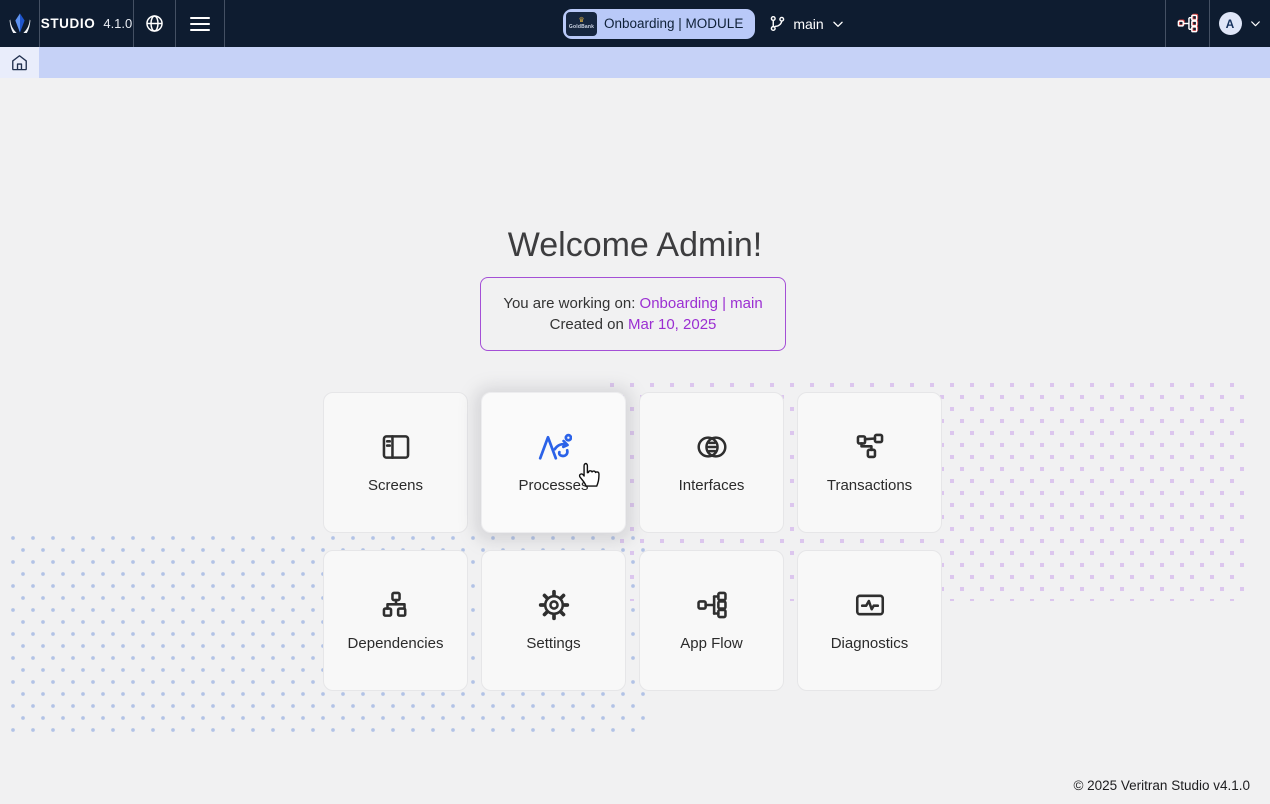  Describe the element at coordinates (553, 643) in the screenshot. I see `card-label: Settings` at that location.